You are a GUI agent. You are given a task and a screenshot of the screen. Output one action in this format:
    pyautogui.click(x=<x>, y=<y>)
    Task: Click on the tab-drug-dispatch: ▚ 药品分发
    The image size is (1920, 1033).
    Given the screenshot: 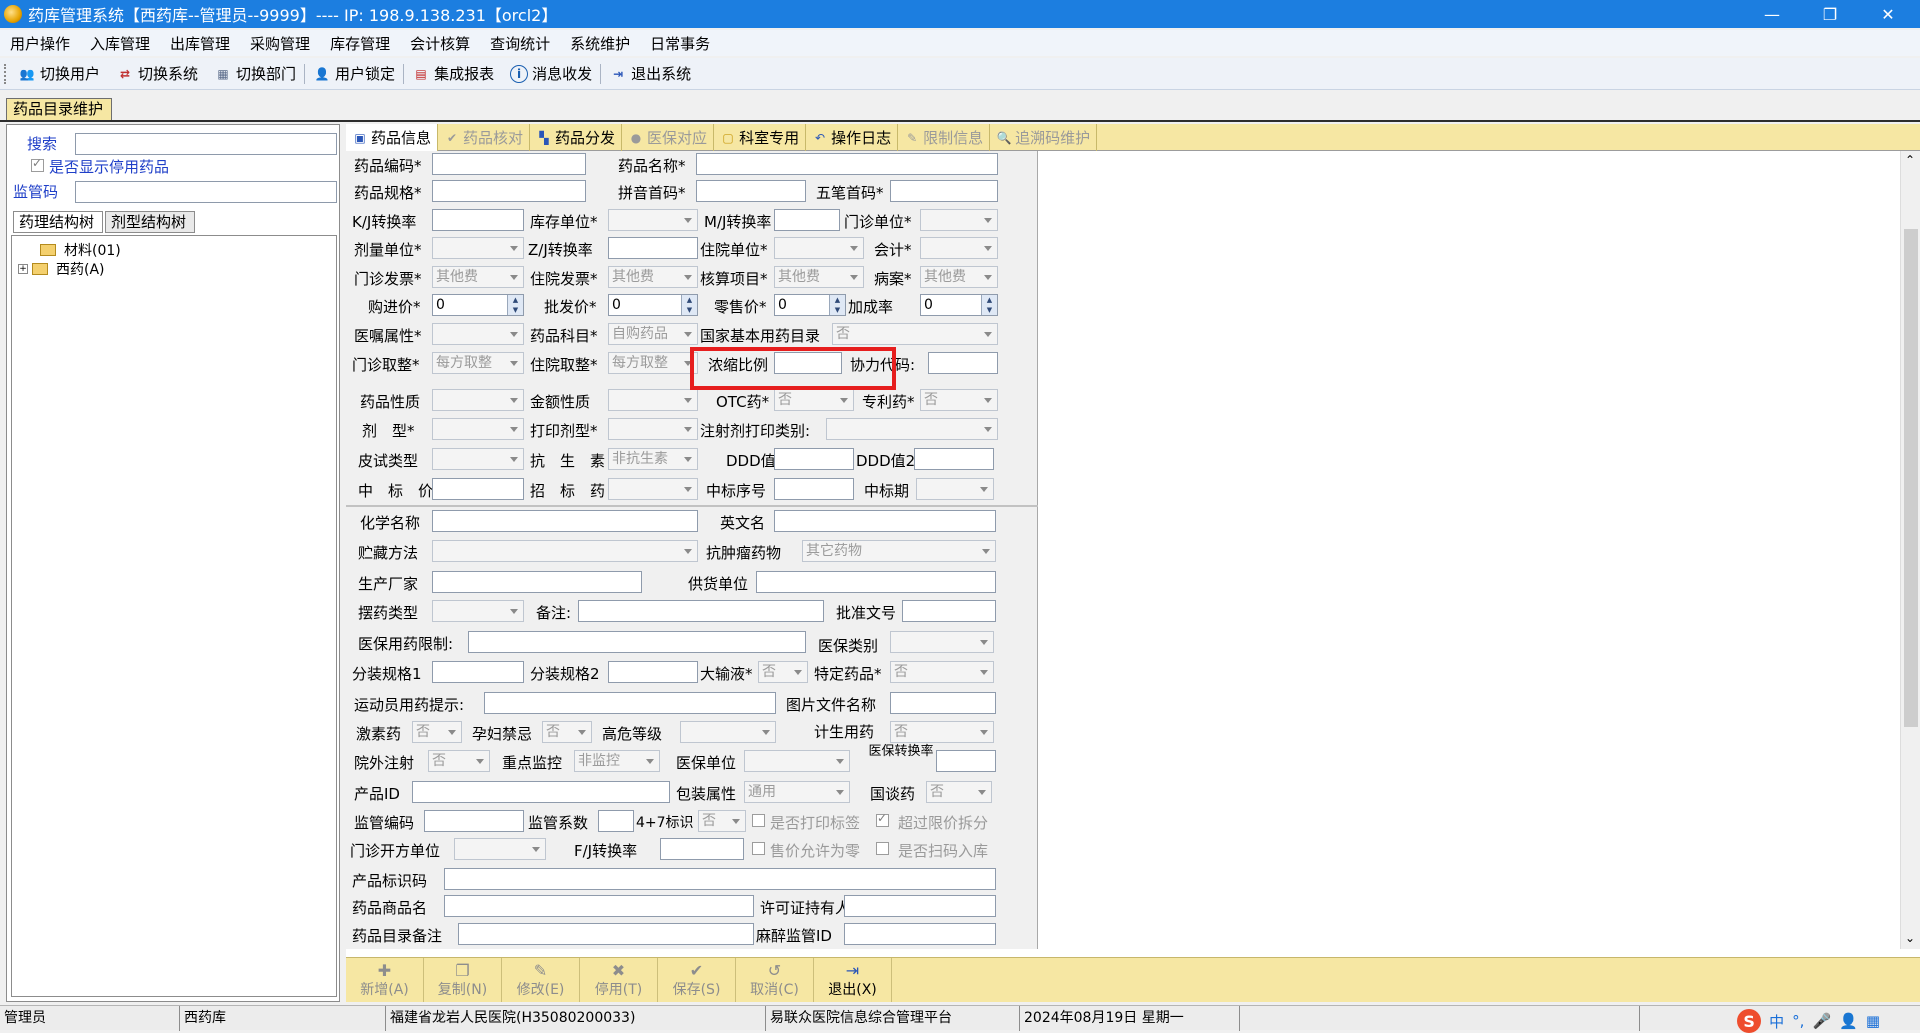 What is the action you would take?
    pyautogui.click(x=576, y=137)
    